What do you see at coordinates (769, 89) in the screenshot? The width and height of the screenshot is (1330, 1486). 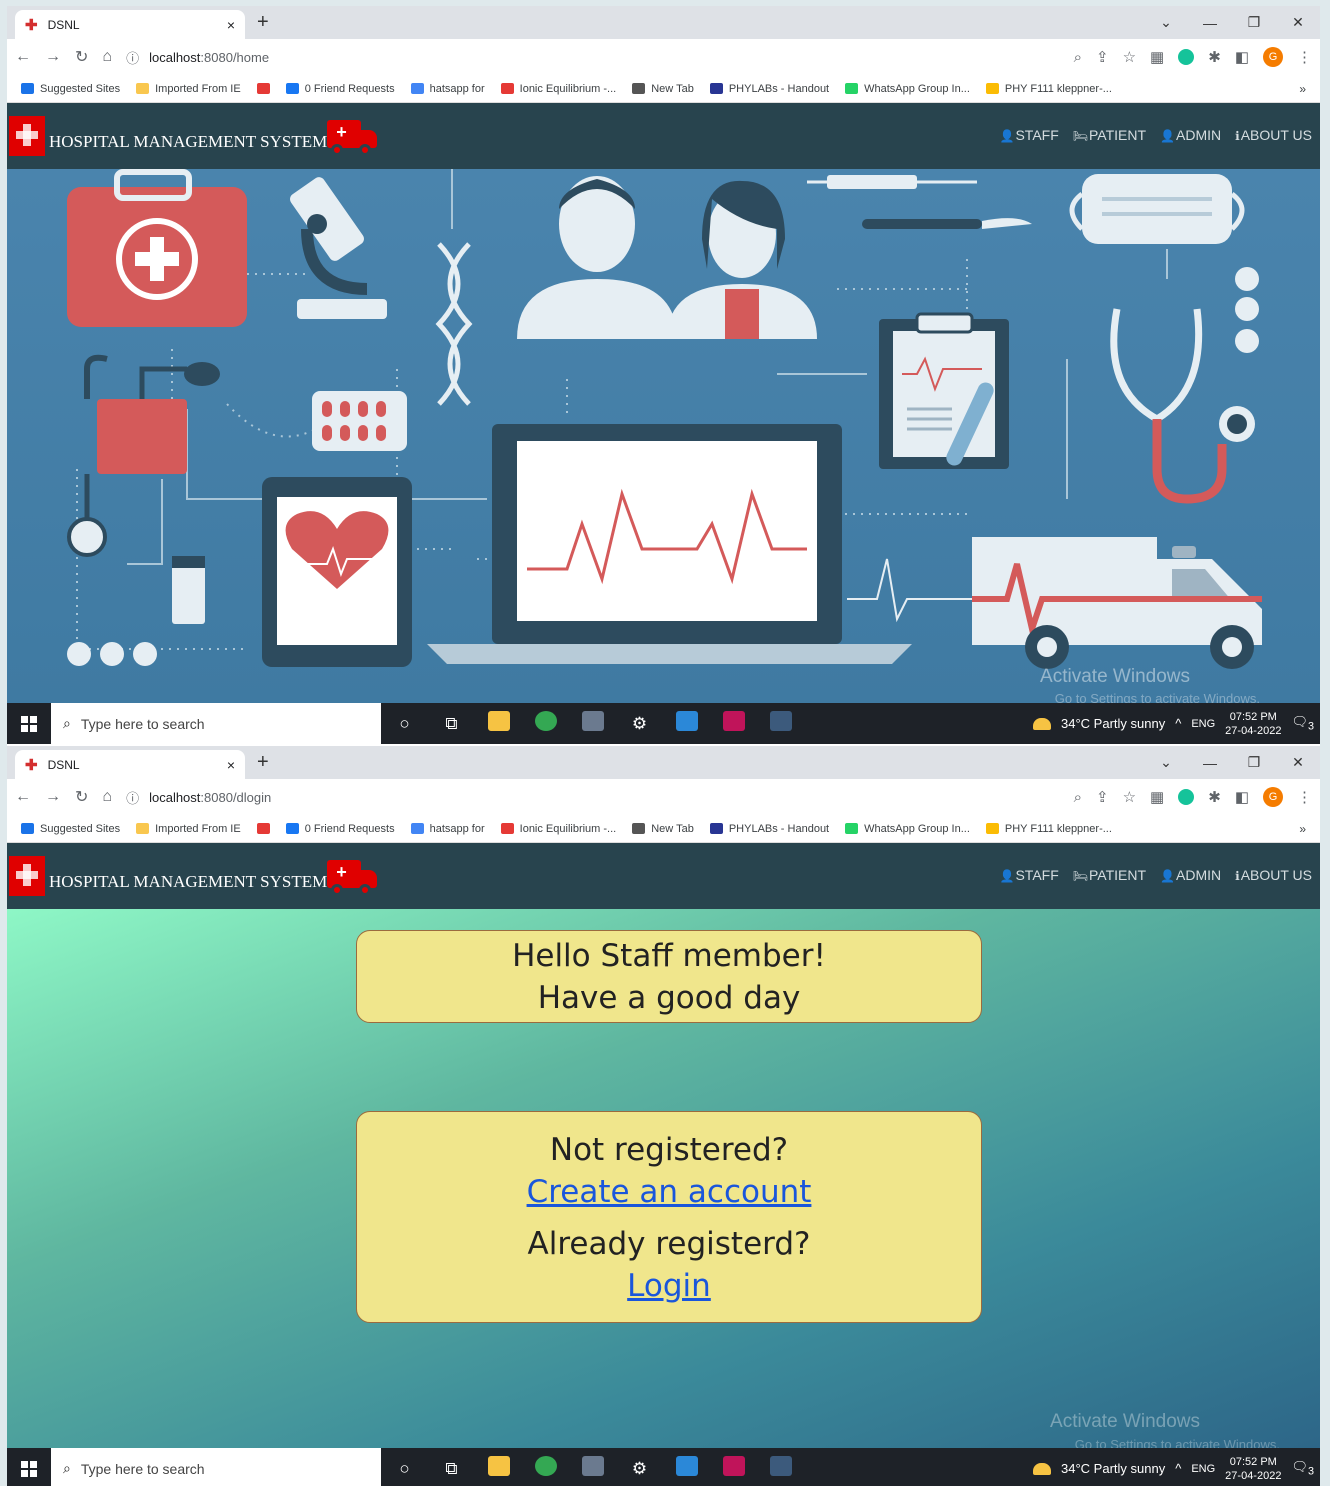 I see `bookmark-item: PHYLABs - Handout` at bounding box center [769, 89].